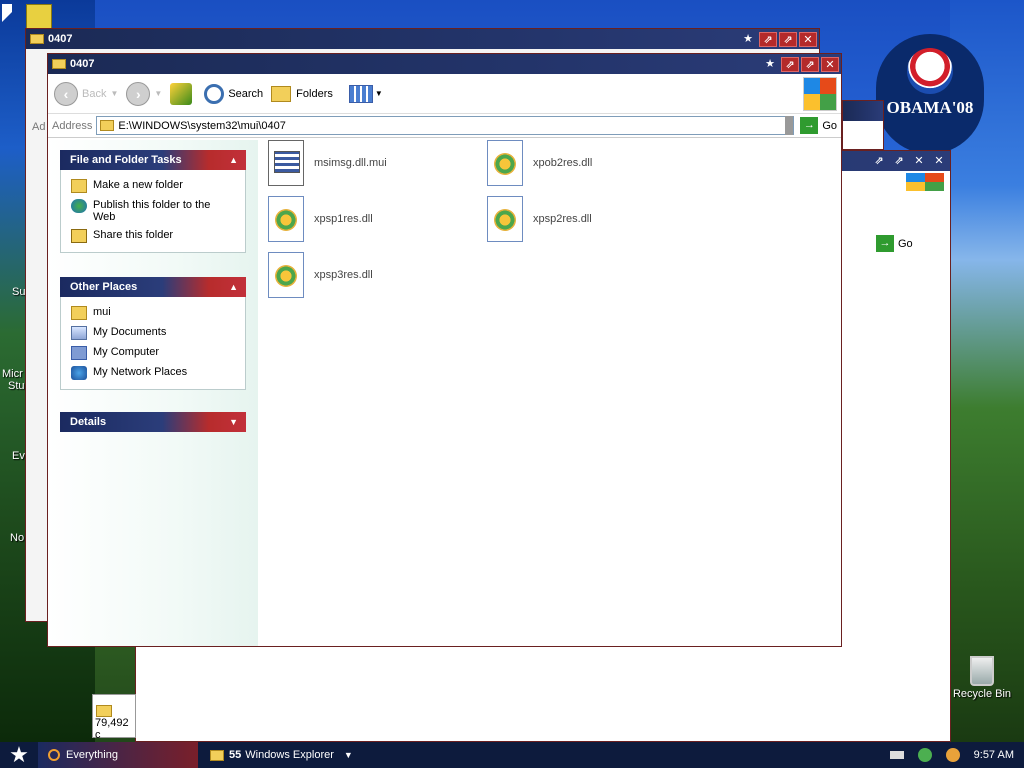 The width and height of the screenshot is (1024, 768). Describe the element at coordinates (153, 186) in the screenshot. I see `task-make-new-folder: Make a new folder` at that location.